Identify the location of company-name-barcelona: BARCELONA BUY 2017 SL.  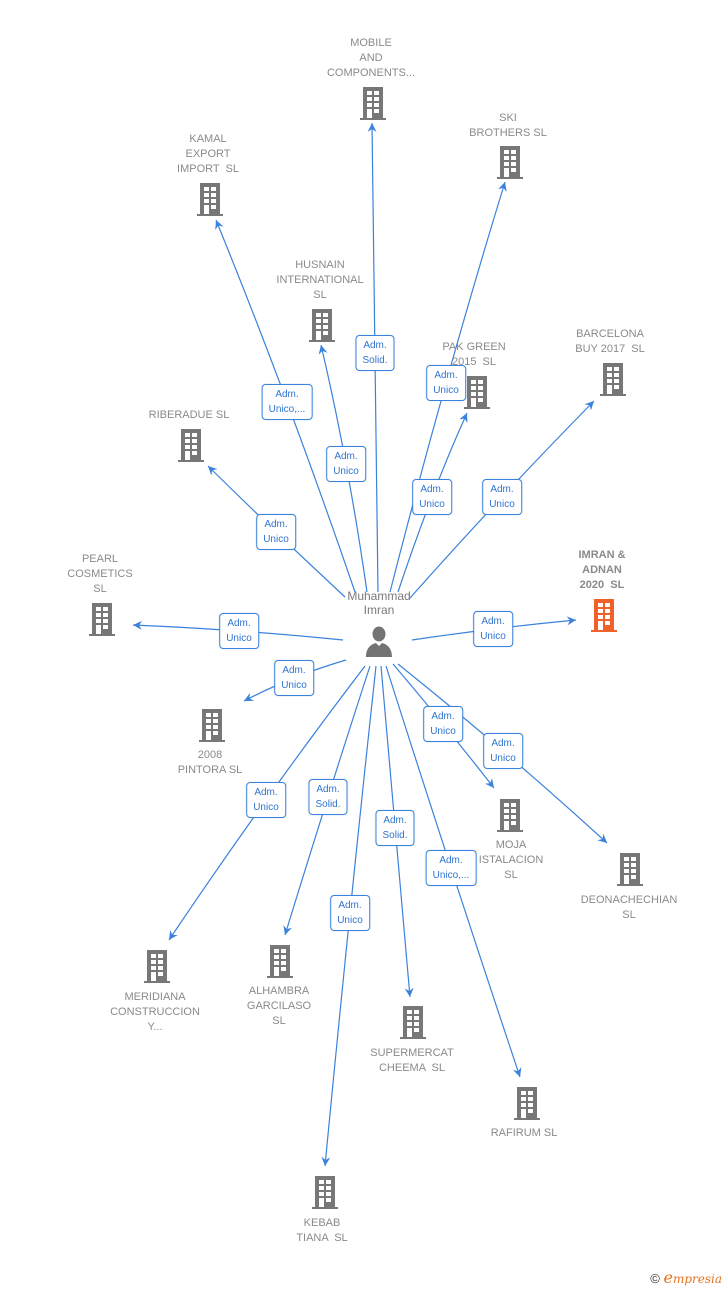
(610, 342).